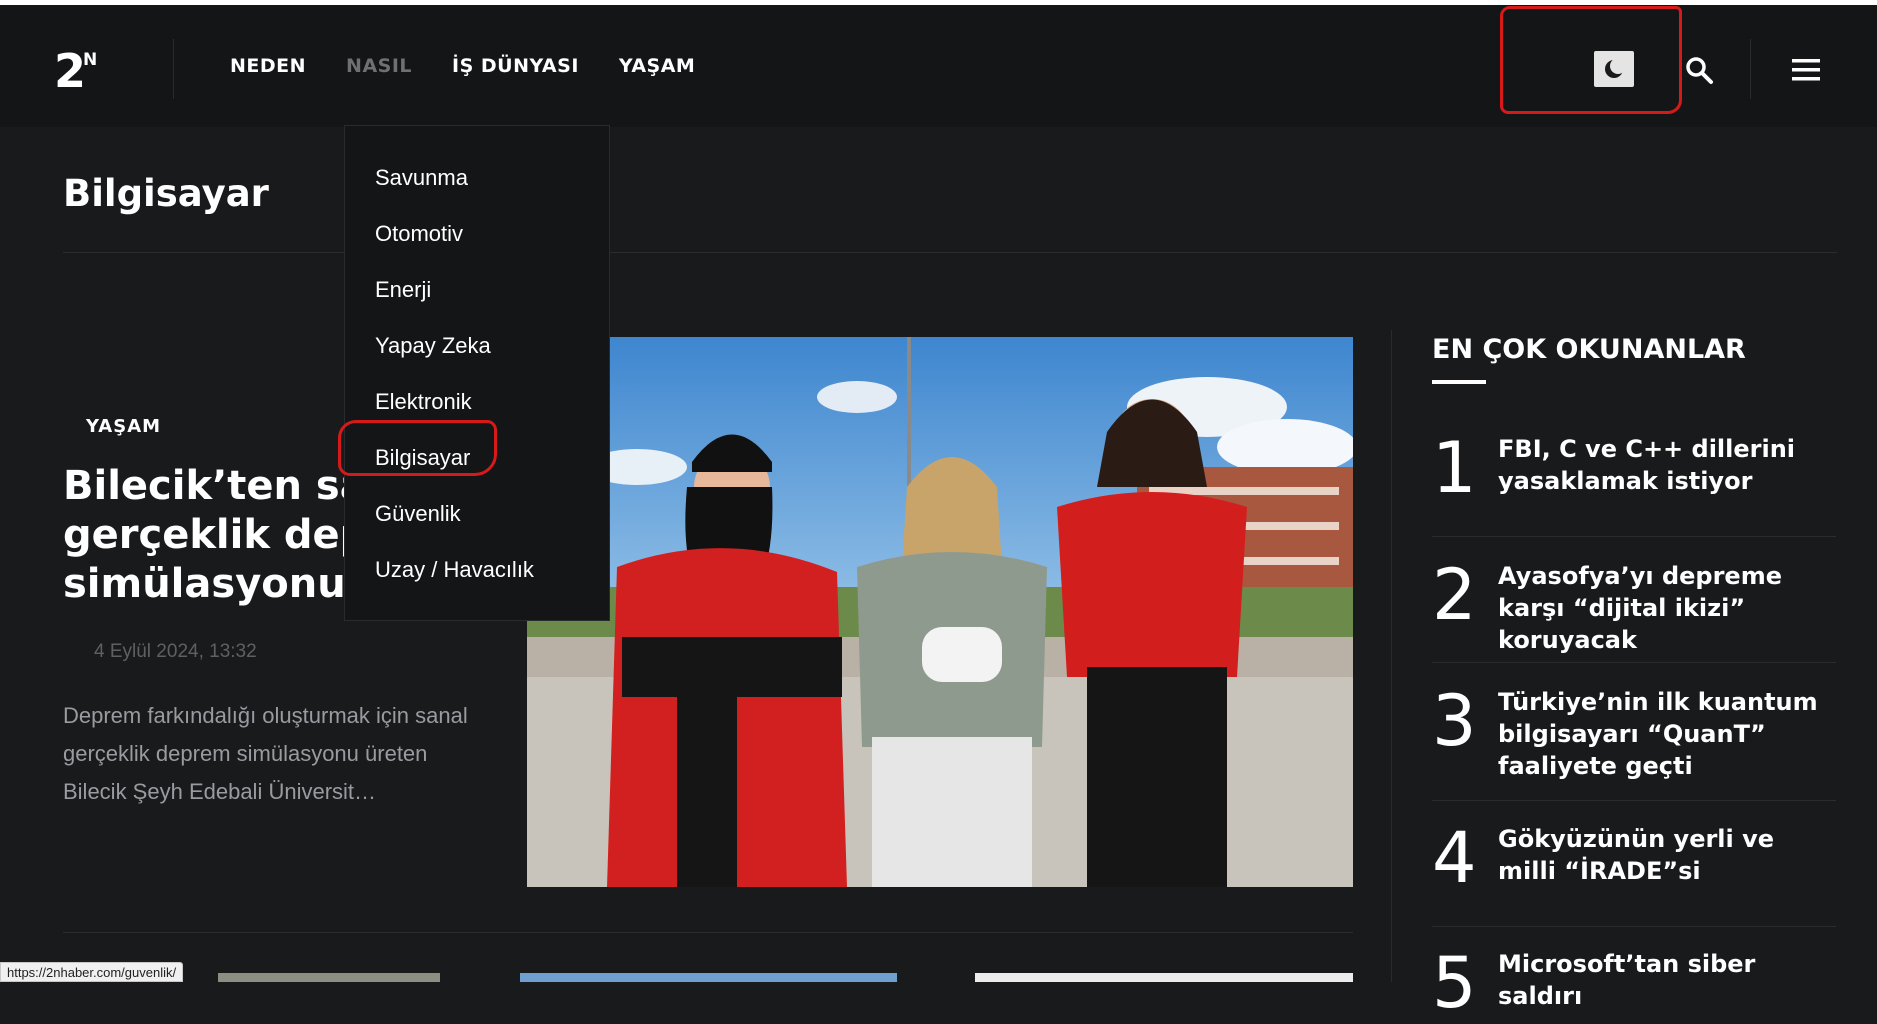 The image size is (1877, 1024). What do you see at coordinates (1454, 858) in the screenshot?
I see `most-read-rank: 4` at bounding box center [1454, 858].